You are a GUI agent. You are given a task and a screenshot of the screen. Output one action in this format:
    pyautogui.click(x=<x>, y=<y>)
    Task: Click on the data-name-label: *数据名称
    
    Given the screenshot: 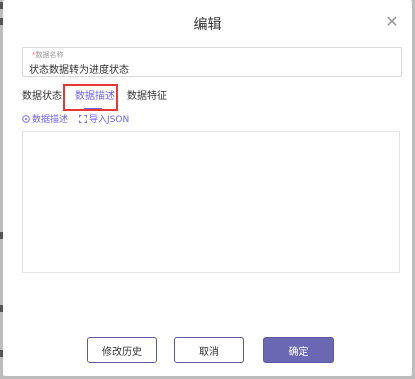 What is the action you would take?
    pyautogui.click(x=48, y=55)
    